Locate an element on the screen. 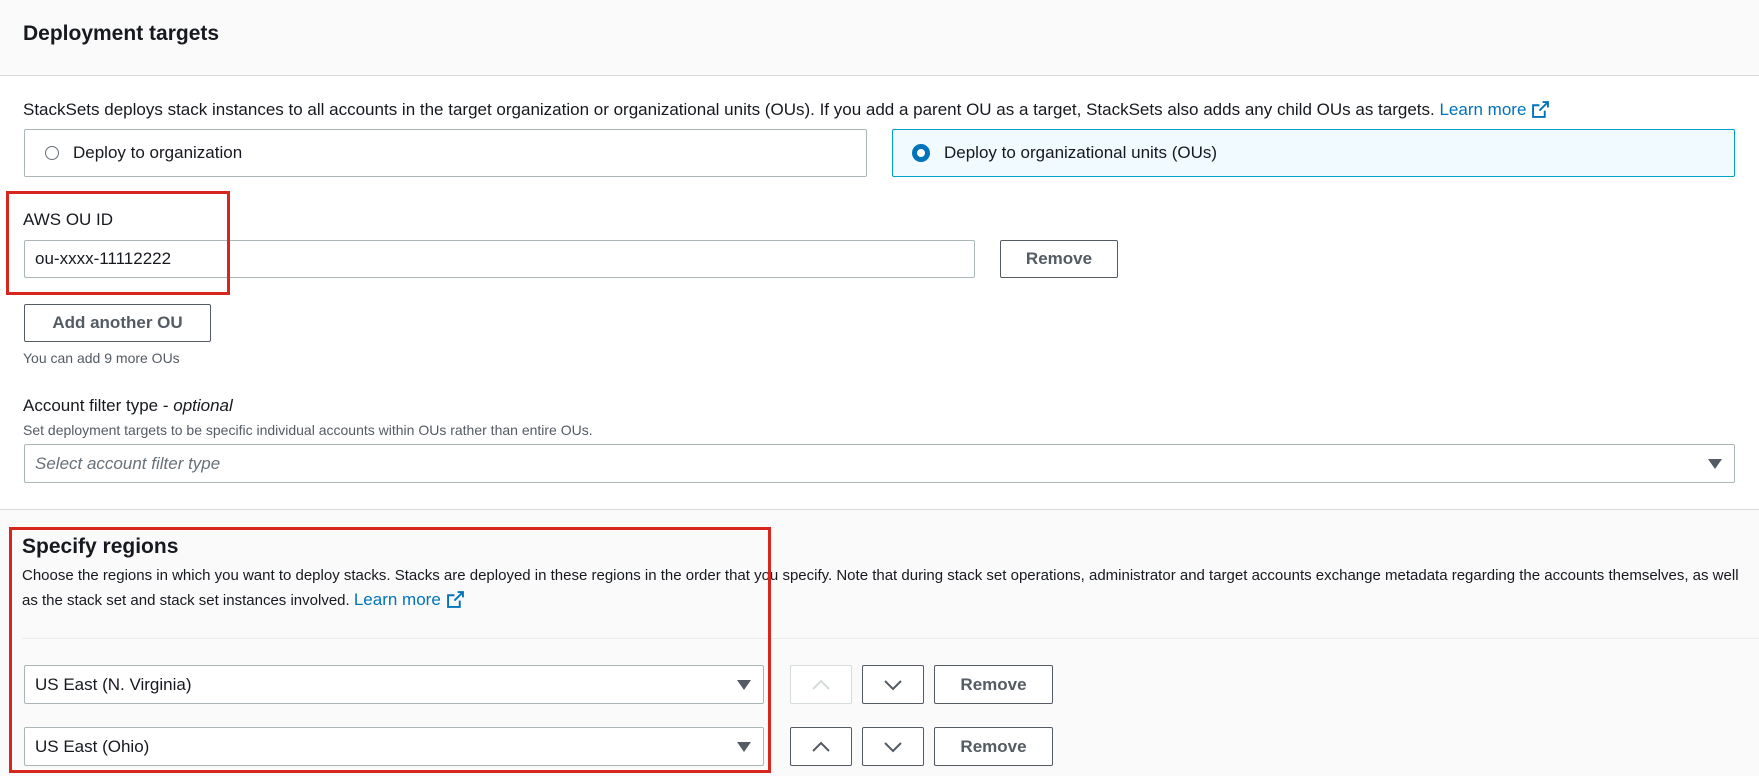  deploy-to-ous-label: Deploy to organizational units (OUs) is located at coordinates (1081, 152).